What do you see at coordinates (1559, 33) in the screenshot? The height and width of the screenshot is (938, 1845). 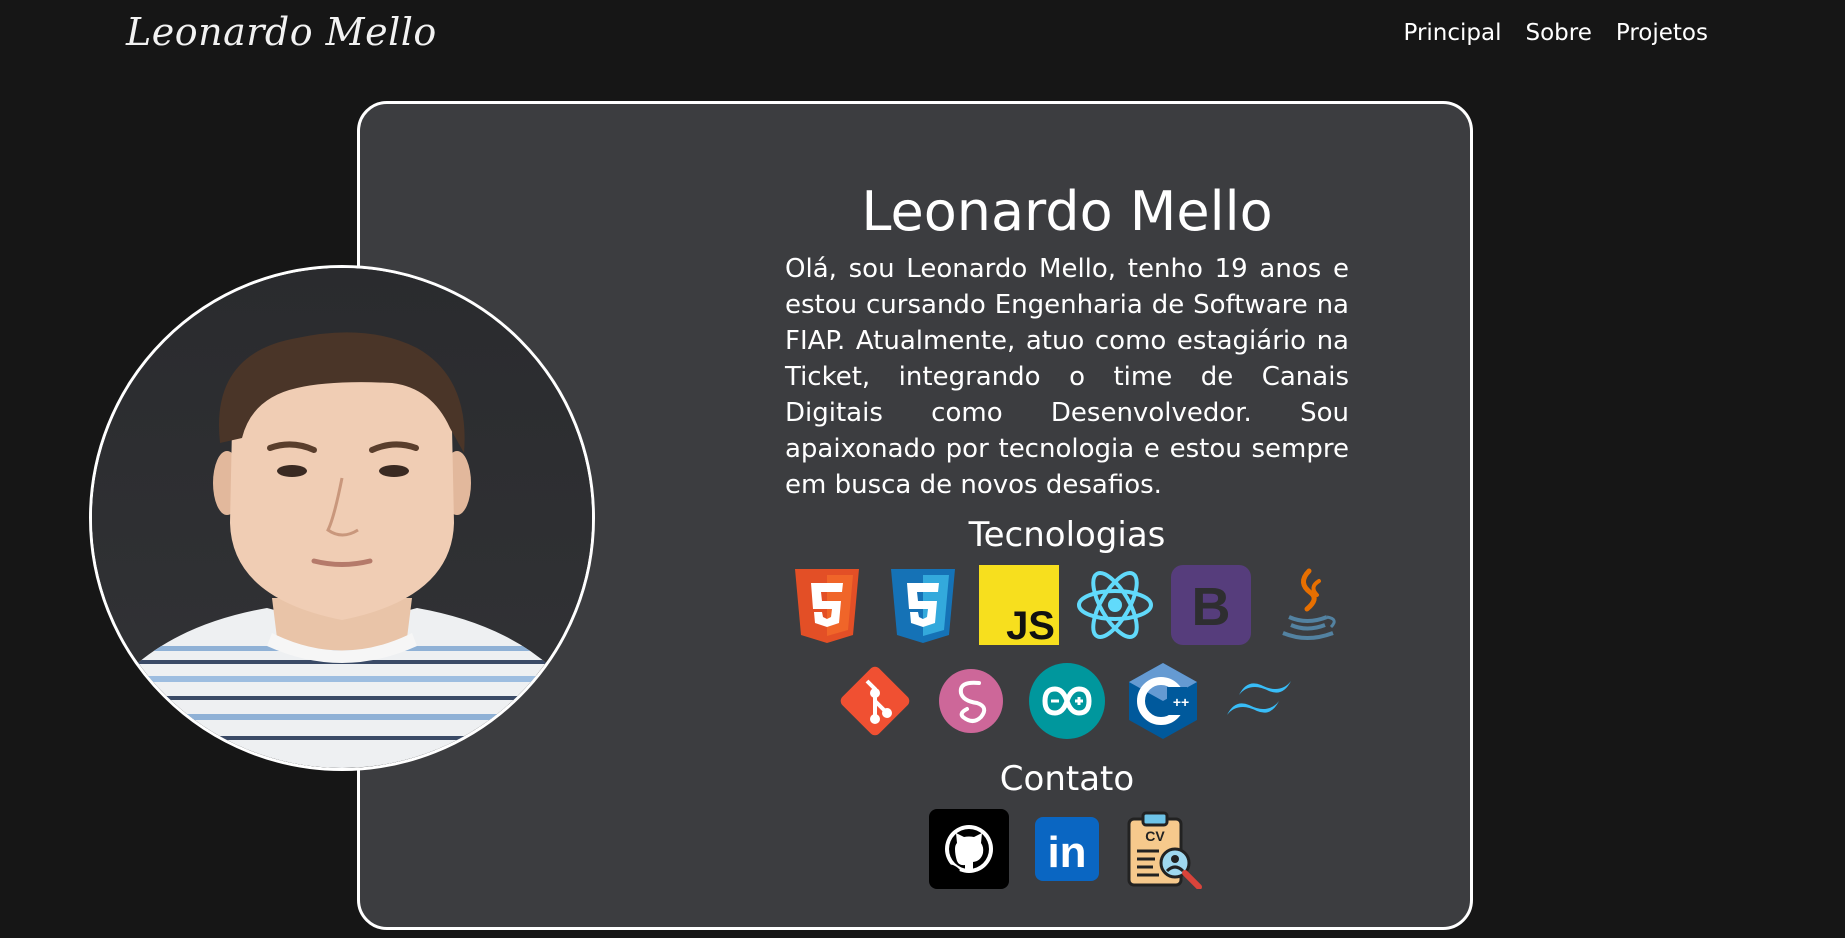 I see `nav-link-sobre: Sobre` at bounding box center [1559, 33].